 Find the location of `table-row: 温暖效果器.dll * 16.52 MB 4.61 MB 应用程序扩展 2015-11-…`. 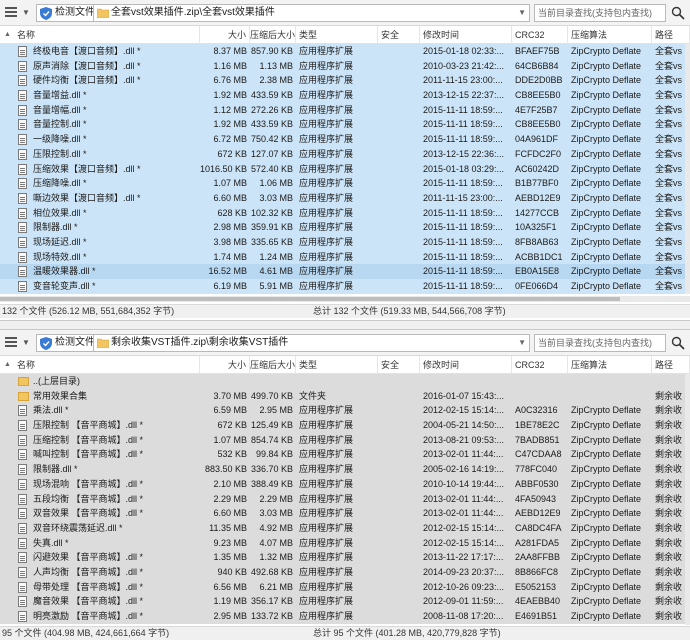

table-row: 温暖效果器.dll * 16.52 MB 4.61 MB 应用程序扩展 2015-11-… is located at coordinates (345, 271).